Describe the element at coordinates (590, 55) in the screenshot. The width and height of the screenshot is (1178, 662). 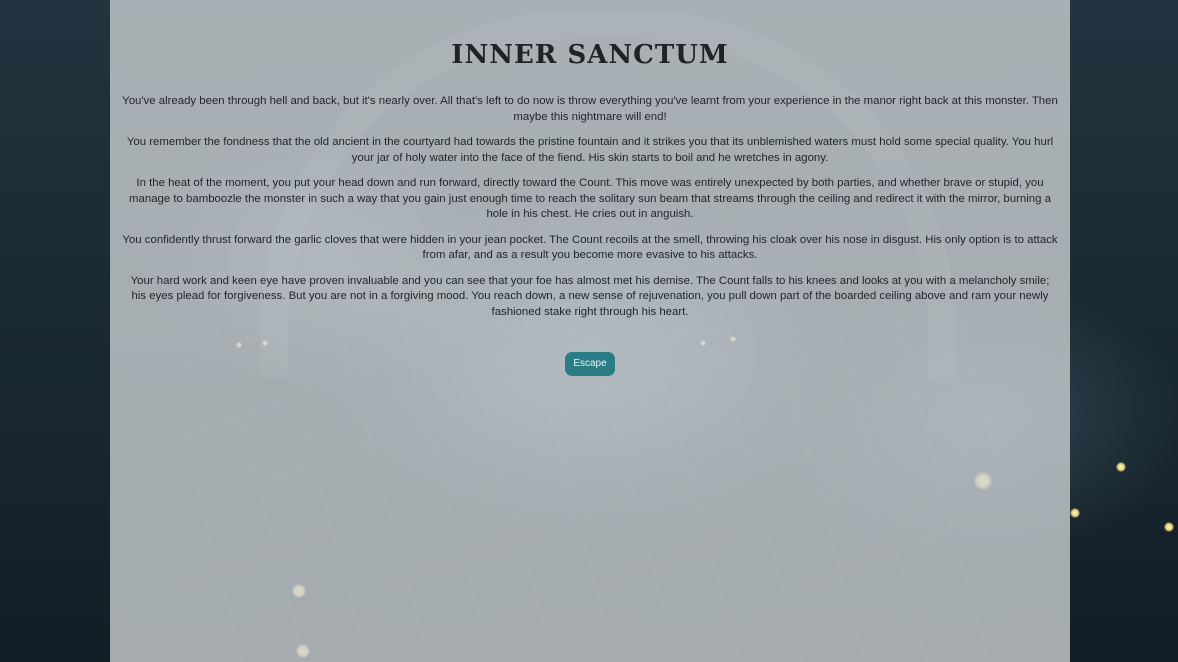
I see `scene-title: INNER SANCTUM` at that location.